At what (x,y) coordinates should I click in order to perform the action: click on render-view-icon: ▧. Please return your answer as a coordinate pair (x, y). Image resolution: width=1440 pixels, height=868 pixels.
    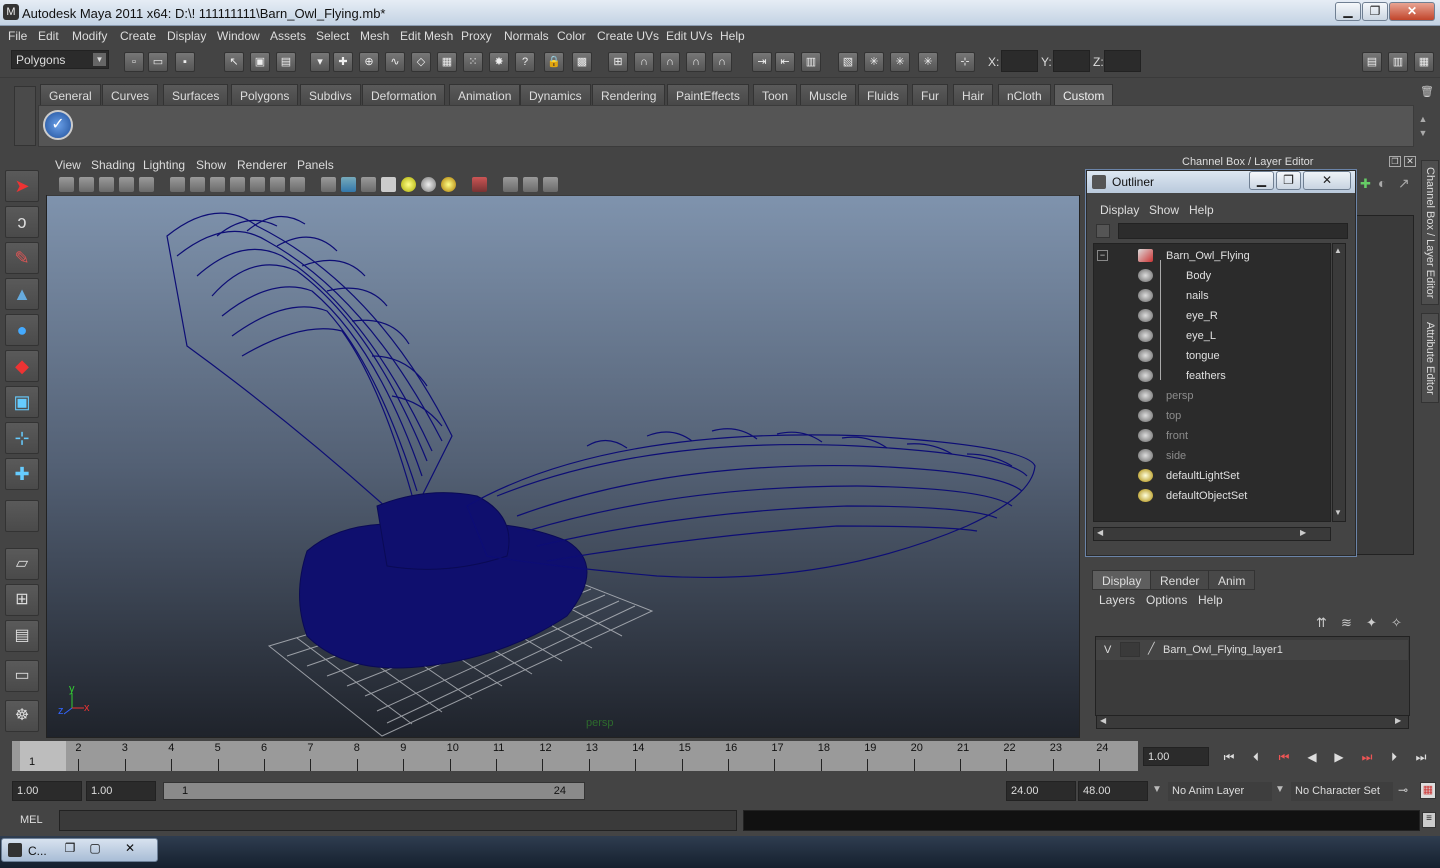
    Looking at the image, I should click on (848, 62).